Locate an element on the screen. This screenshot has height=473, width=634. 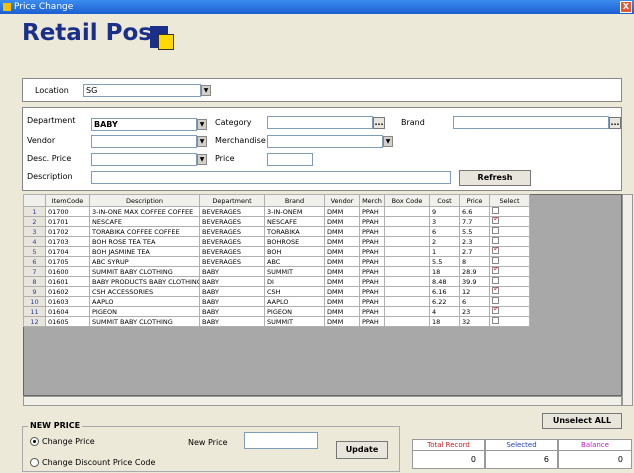
grid-cell-code: 01601 is located at coordinates (67, 281).